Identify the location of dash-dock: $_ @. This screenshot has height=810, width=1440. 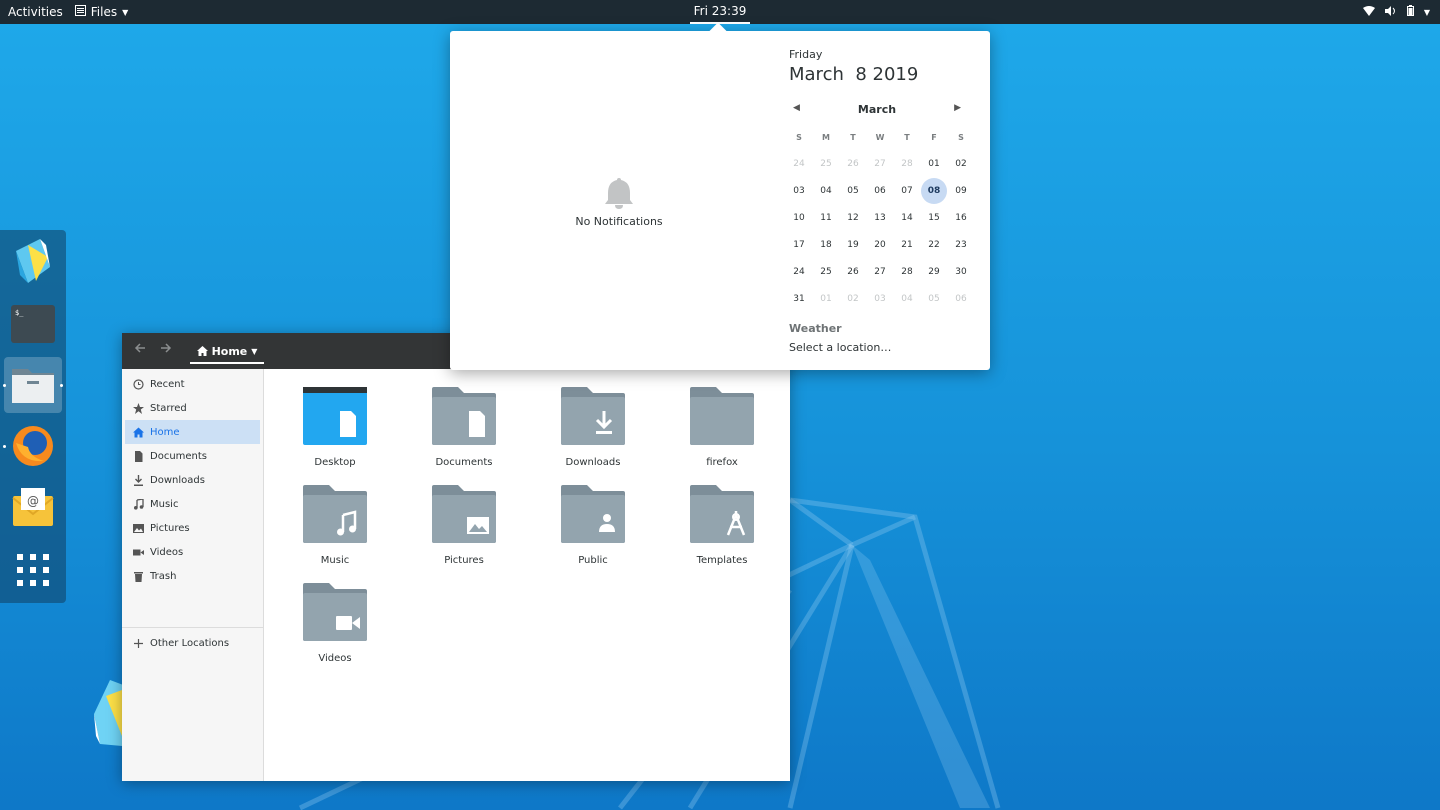
(33, 416).